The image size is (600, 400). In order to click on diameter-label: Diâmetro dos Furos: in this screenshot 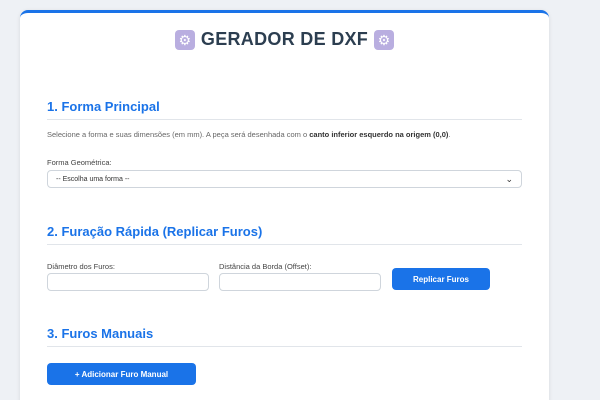, I will do `click(81, 266)`.